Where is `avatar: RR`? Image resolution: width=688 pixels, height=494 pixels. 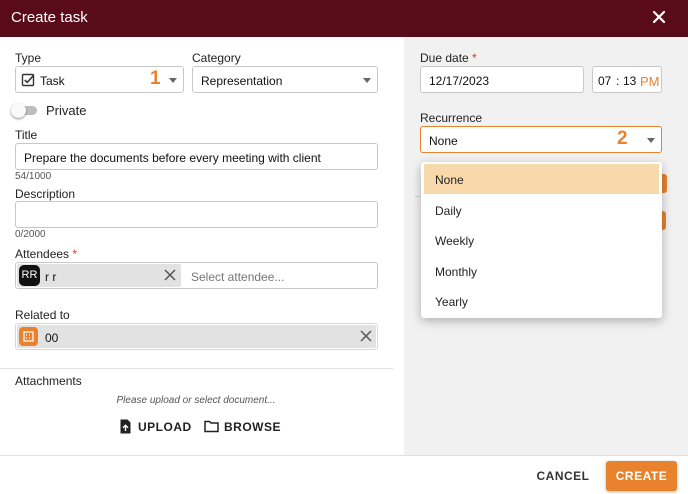
avatar: RR is located at coordinates (29, 275).